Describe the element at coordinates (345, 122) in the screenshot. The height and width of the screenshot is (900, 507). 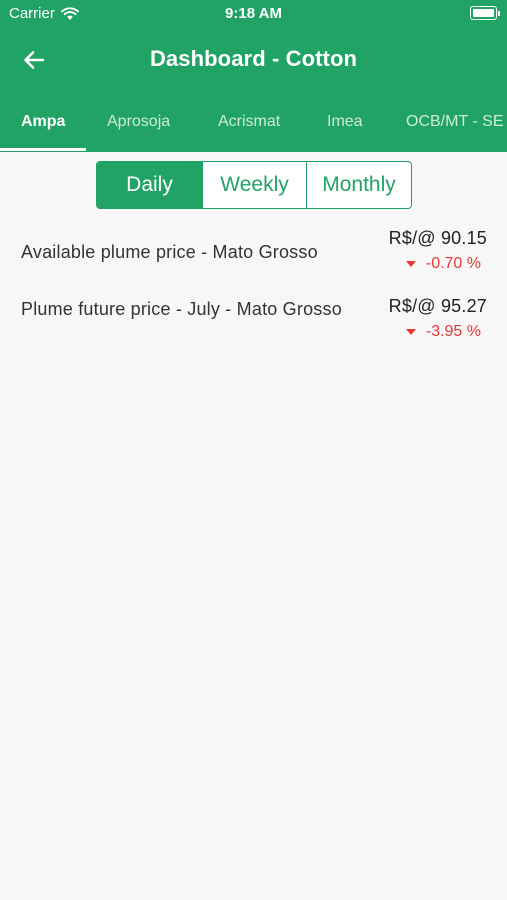
I see `tab-imea: Imea` at that location.